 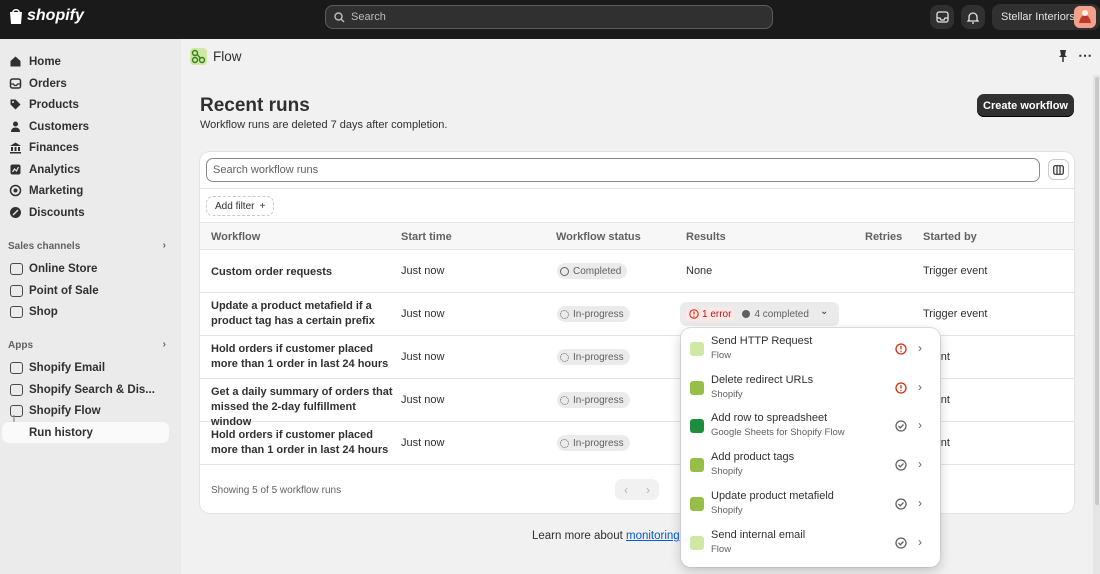 What do you see at coordinates (810, 467) in the screenshot?
I see `popover-item: Add product tags Shopify ›` at bounding box center [810, 467].